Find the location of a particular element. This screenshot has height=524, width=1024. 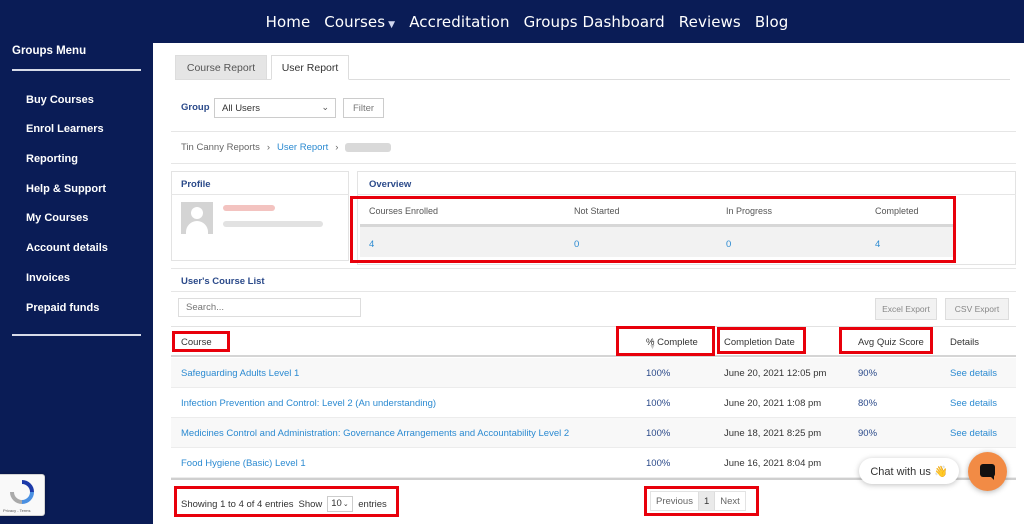

show-label: Show is located at coordinates (310, 504).